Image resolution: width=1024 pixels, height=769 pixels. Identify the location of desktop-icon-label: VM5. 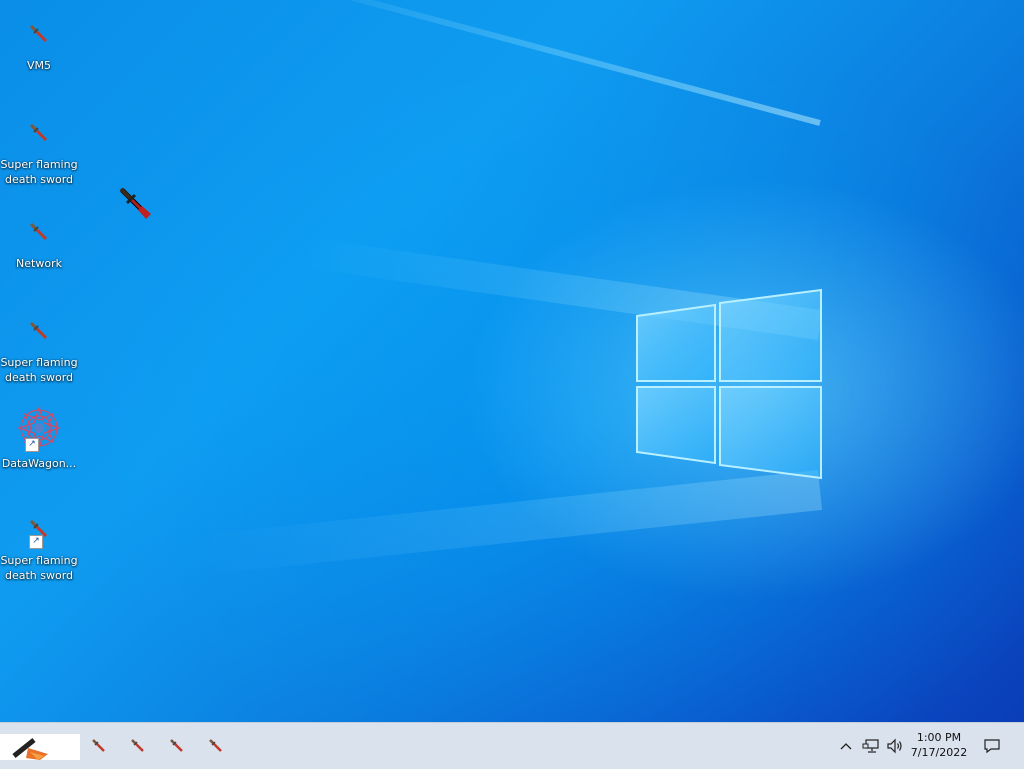
(38, 65).